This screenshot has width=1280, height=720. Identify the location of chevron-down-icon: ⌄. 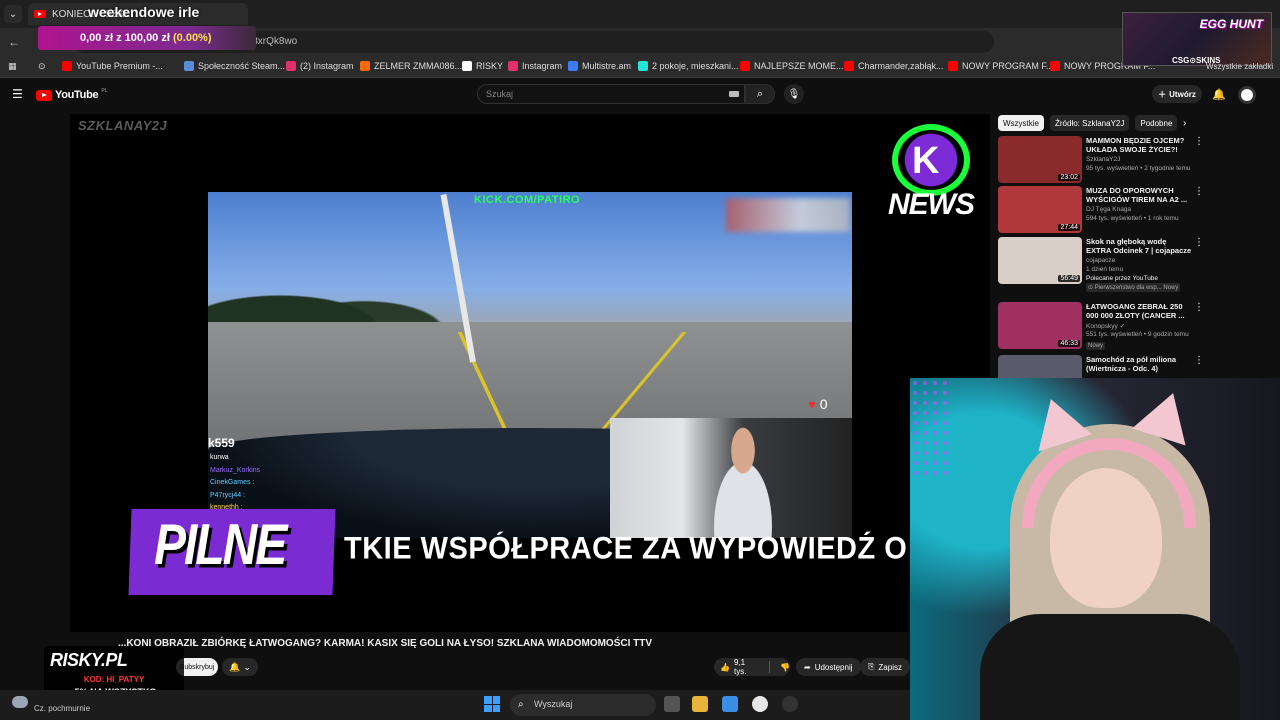
(247, 666).